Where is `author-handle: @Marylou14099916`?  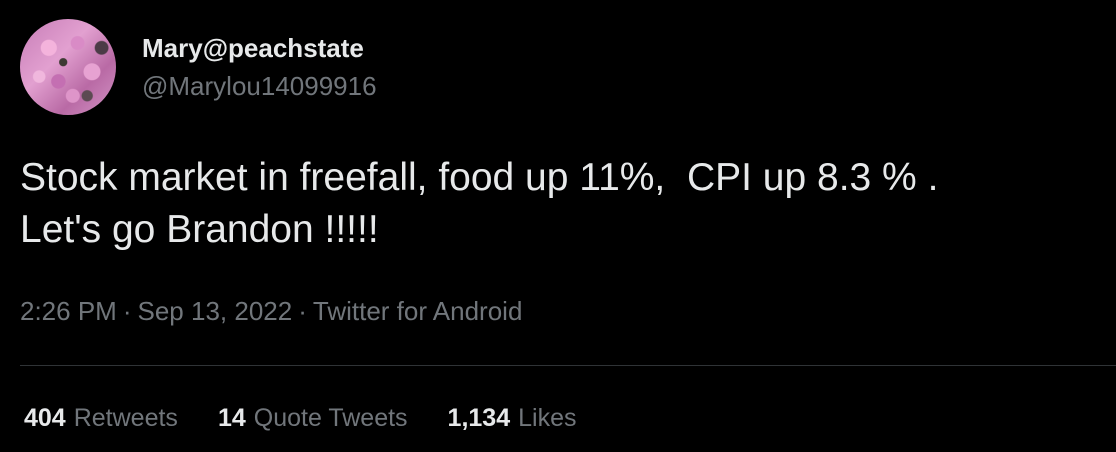
author-handle: @Marylou14099916 is located at coordinates (259, 86).